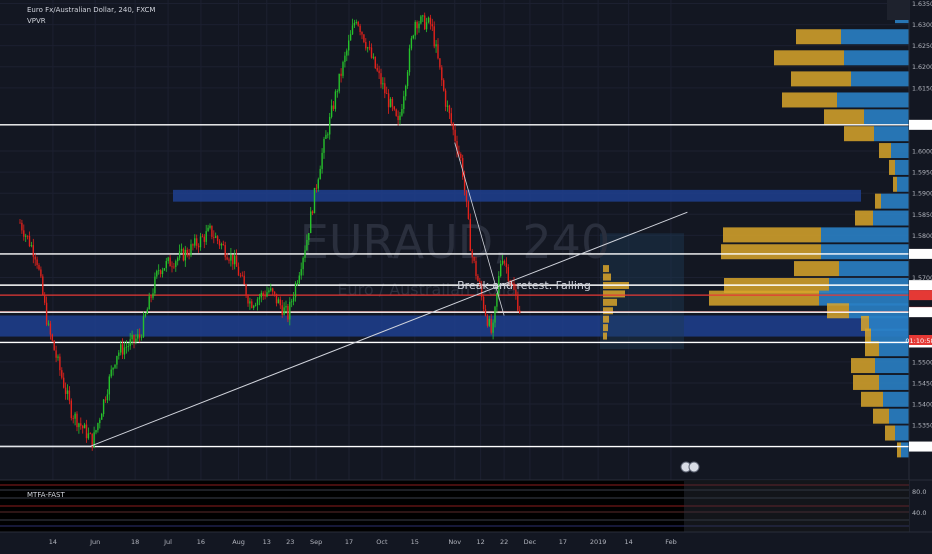 The height and width of the screenshot is (554, 932). What do you see at coordinates (922, 25) in the screenshot?
I see `price-tick-label: 1.63000` at bounding box center [922, 25].